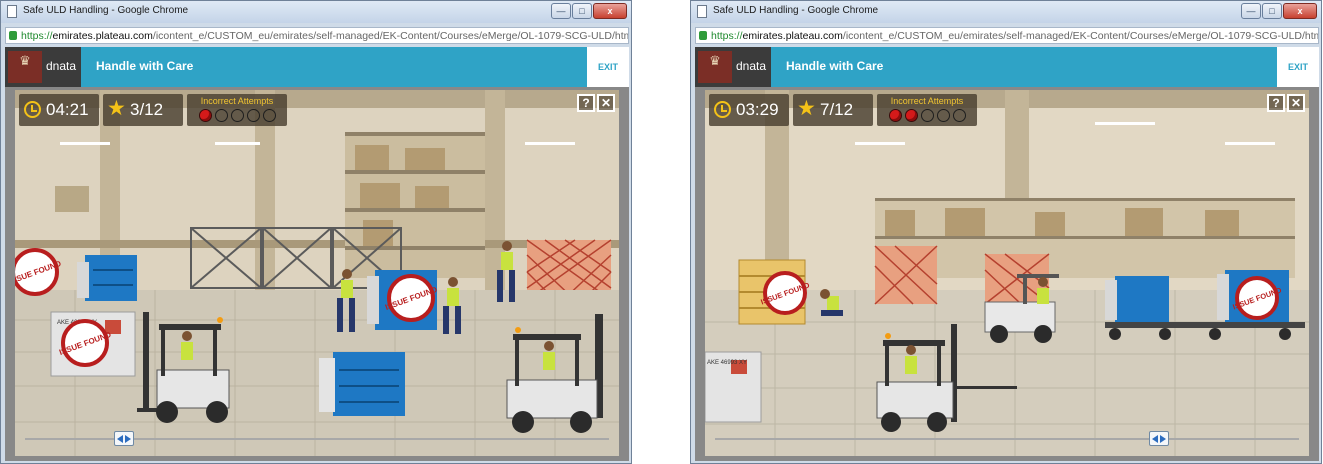 This screenshot has width=1323, height=464. What do you see at coordinates (757, 109) in the screenshot?
I see `timer-value: 03:29` at bounding box center [757, 109].